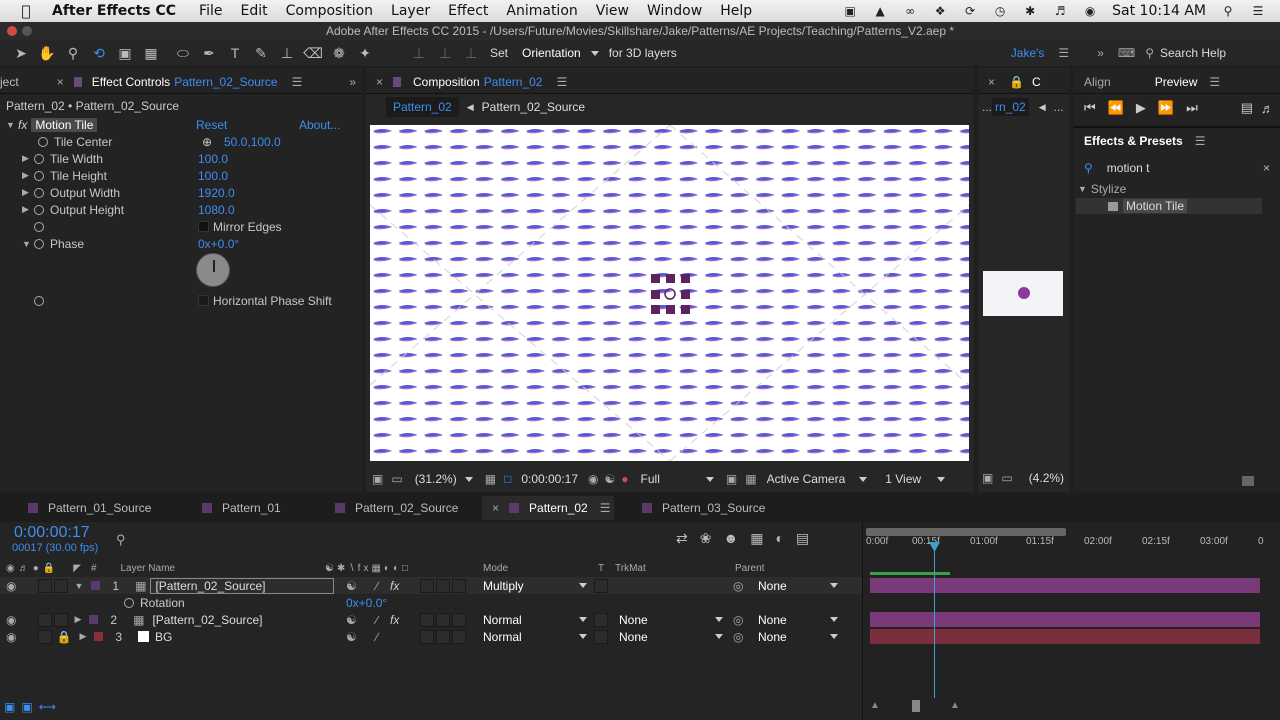 The width and height of the screenshot is (1280, 720). What do you see at coordinates (533, 107) in the screenshot?
I see `comp-nav-next: Pattern_02_Source` at bounding box center [533, 107].